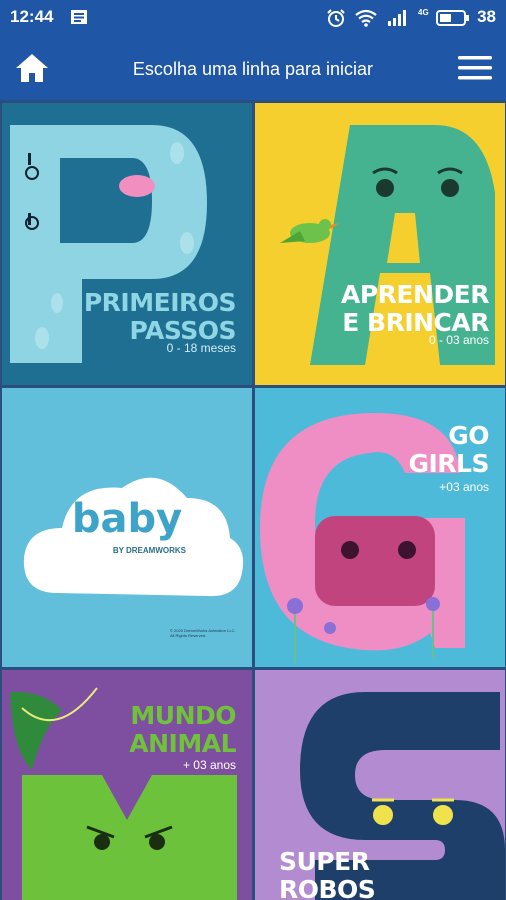  What do you see at coordinates (380, 785) in the screenshot?
I see `tile-super-robos: SUPER ROBOS` at bounding box center [380, 785].